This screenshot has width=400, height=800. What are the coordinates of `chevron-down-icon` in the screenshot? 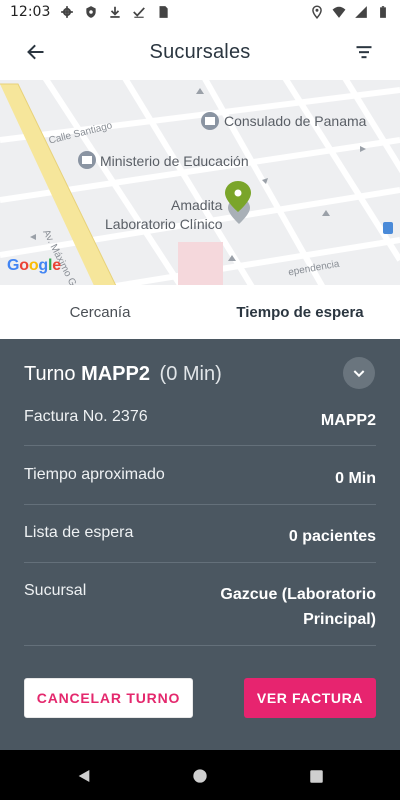 It's located at (359, 374).